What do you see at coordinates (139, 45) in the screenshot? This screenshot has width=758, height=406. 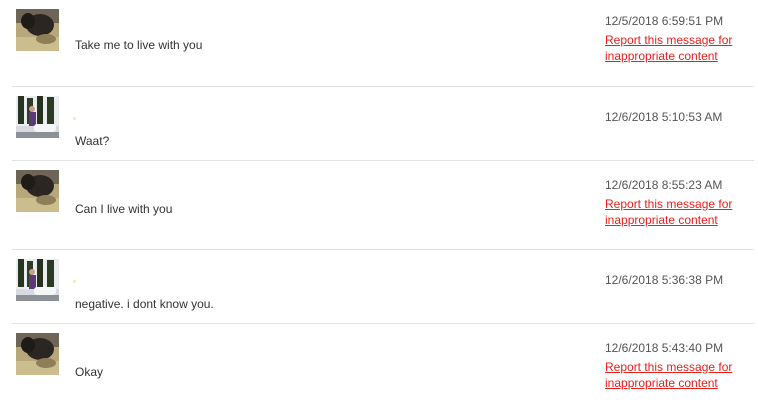 I see `message-text: Take me to live with you` at bounding box center [139, 45].